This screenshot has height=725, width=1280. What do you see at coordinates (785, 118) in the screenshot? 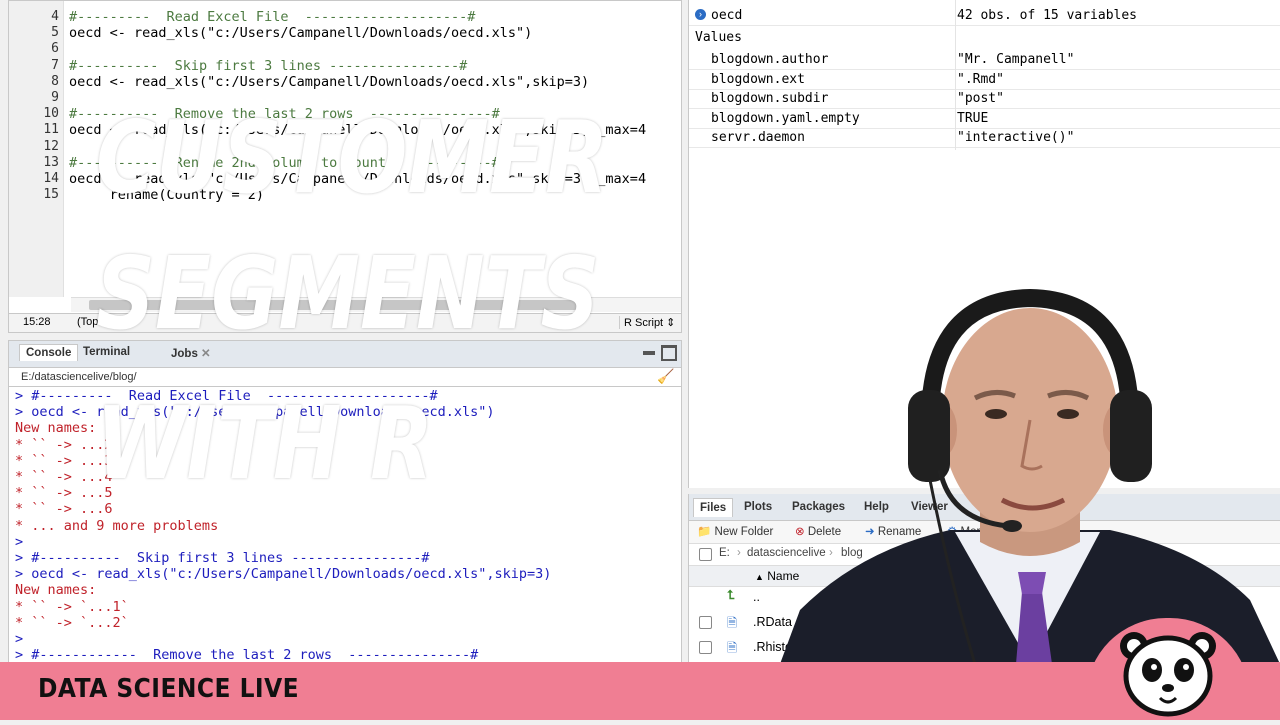
I see `env-value-name: blogdown.yaml.empty` at bounding box center [785, 118].